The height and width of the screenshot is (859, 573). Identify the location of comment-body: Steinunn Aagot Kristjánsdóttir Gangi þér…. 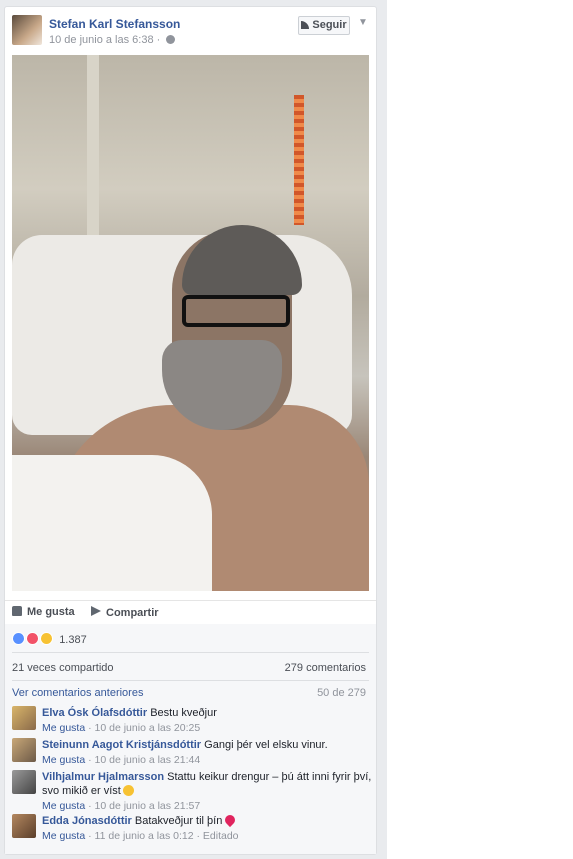
(207, 752).